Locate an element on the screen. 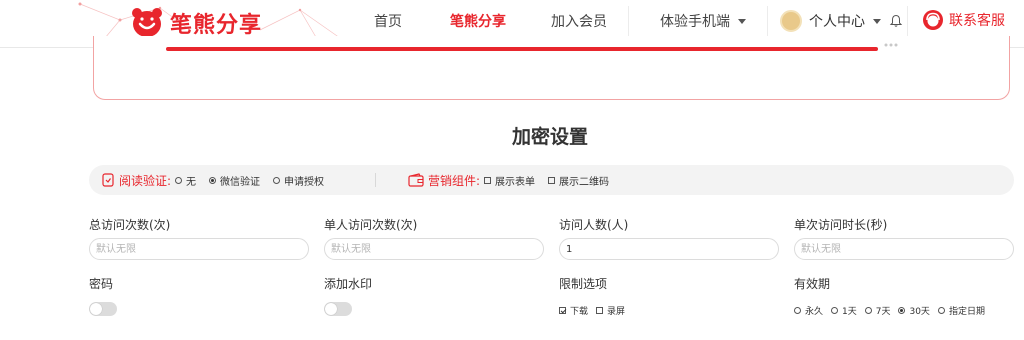 The image size is (1024, 340). avatar is located at coordinates (791, 21).